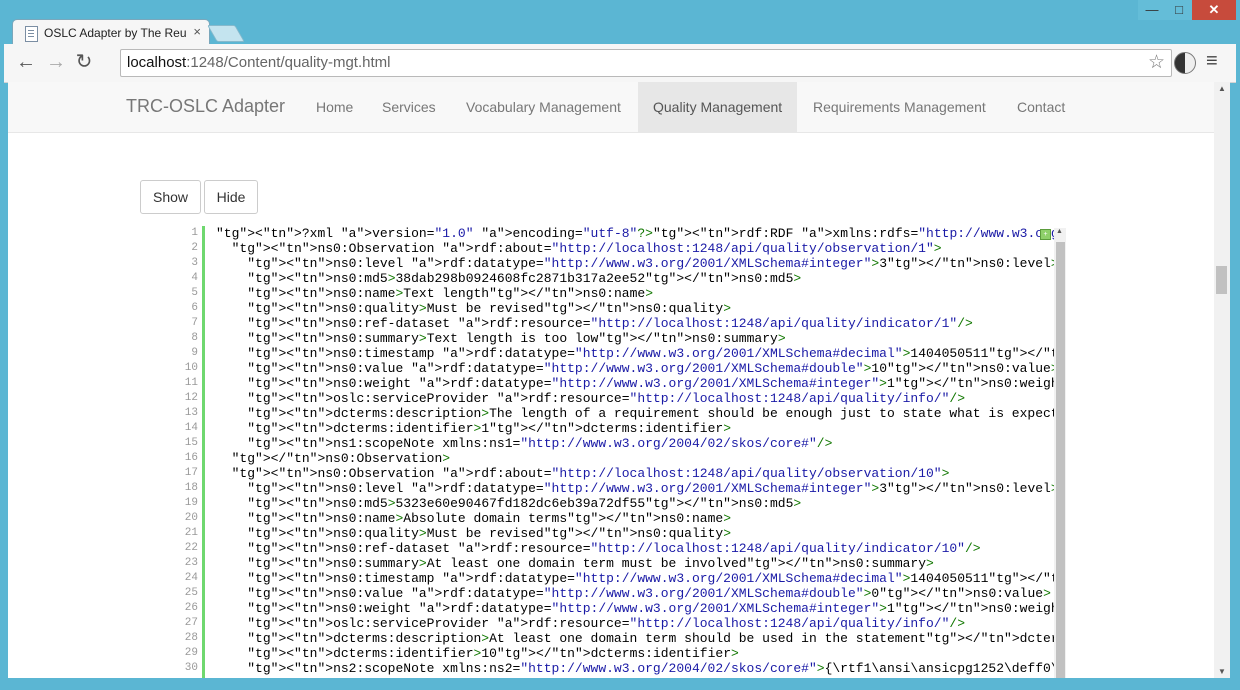  I want to click on line-number: 17, so click(191, 473).